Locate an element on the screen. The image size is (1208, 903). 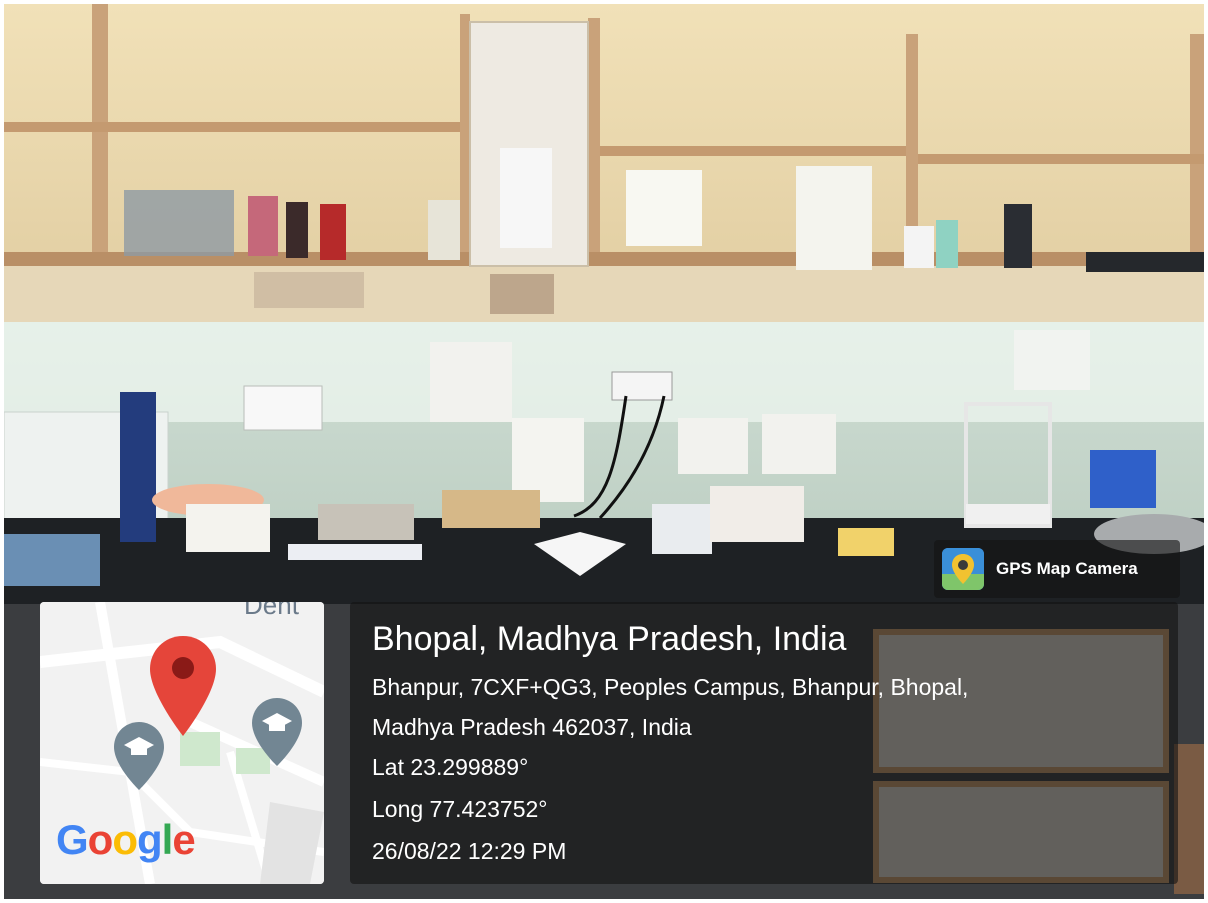
app-name: GPS Map Camera is located at coordinates (1067, 568).